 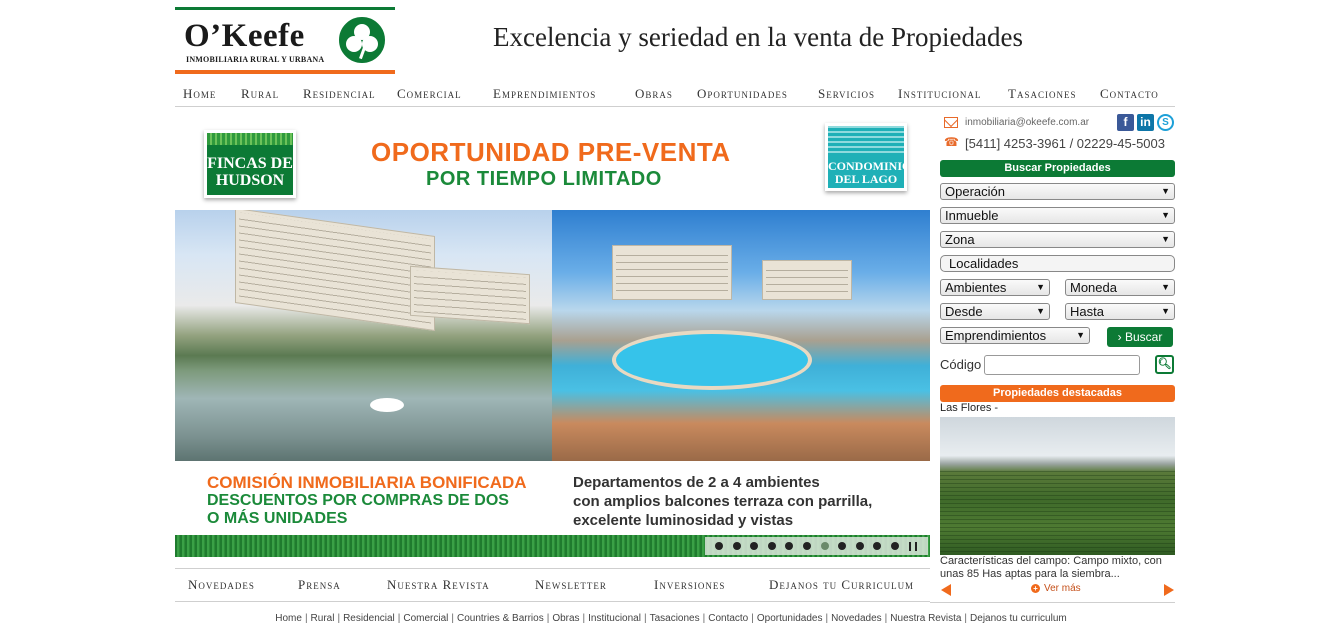 I want to click on footer-link: Dejanos tu curriculum, so click(x=1018, y=618).